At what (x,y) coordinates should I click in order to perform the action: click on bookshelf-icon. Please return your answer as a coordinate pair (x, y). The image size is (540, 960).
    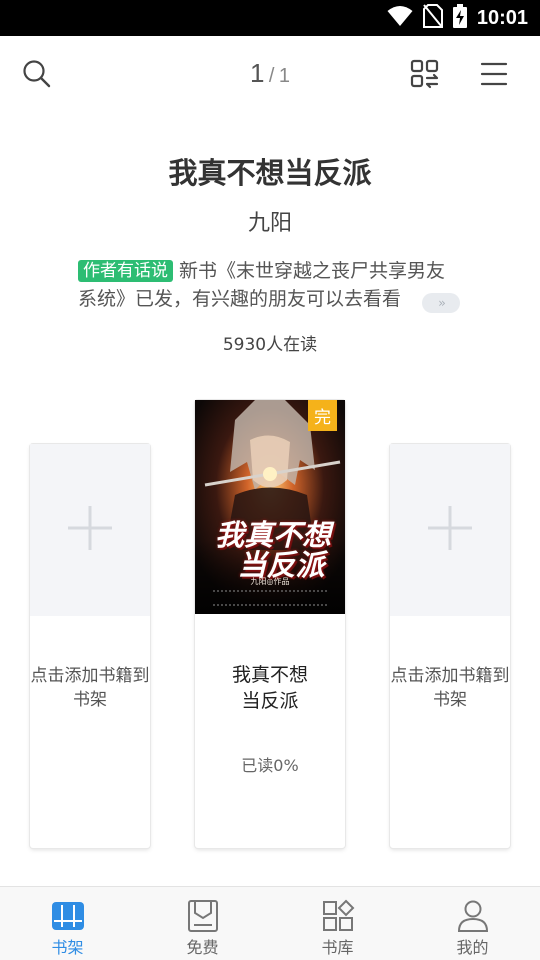
    Looking at the image, I should click on (68, 916).